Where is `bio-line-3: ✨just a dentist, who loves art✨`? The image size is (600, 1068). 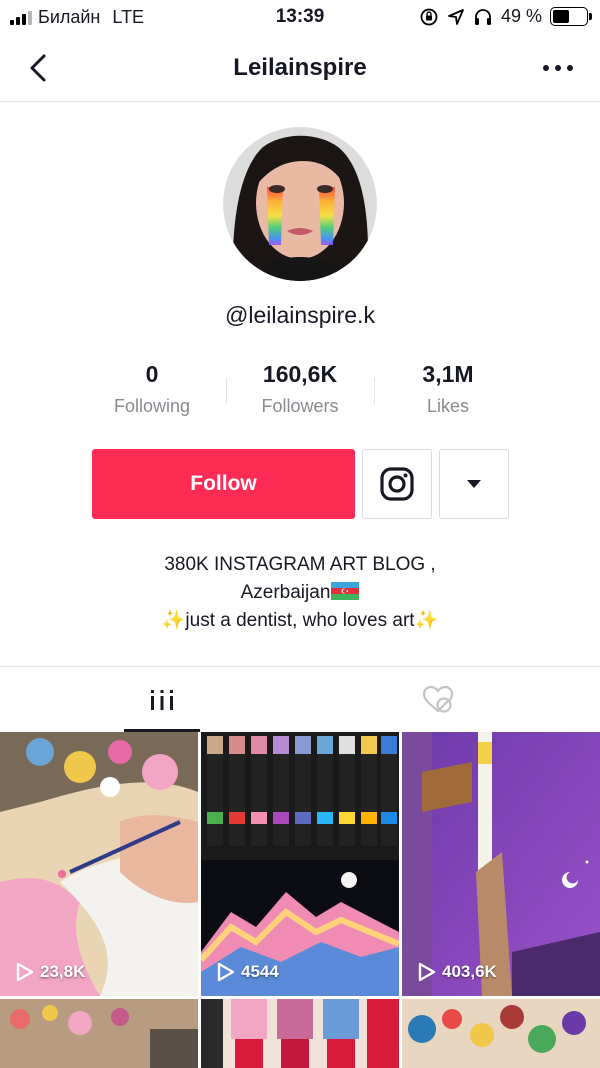
bio-line-3: ✨just a dentist, who loves art✨ is located at coordinates (300, 620).